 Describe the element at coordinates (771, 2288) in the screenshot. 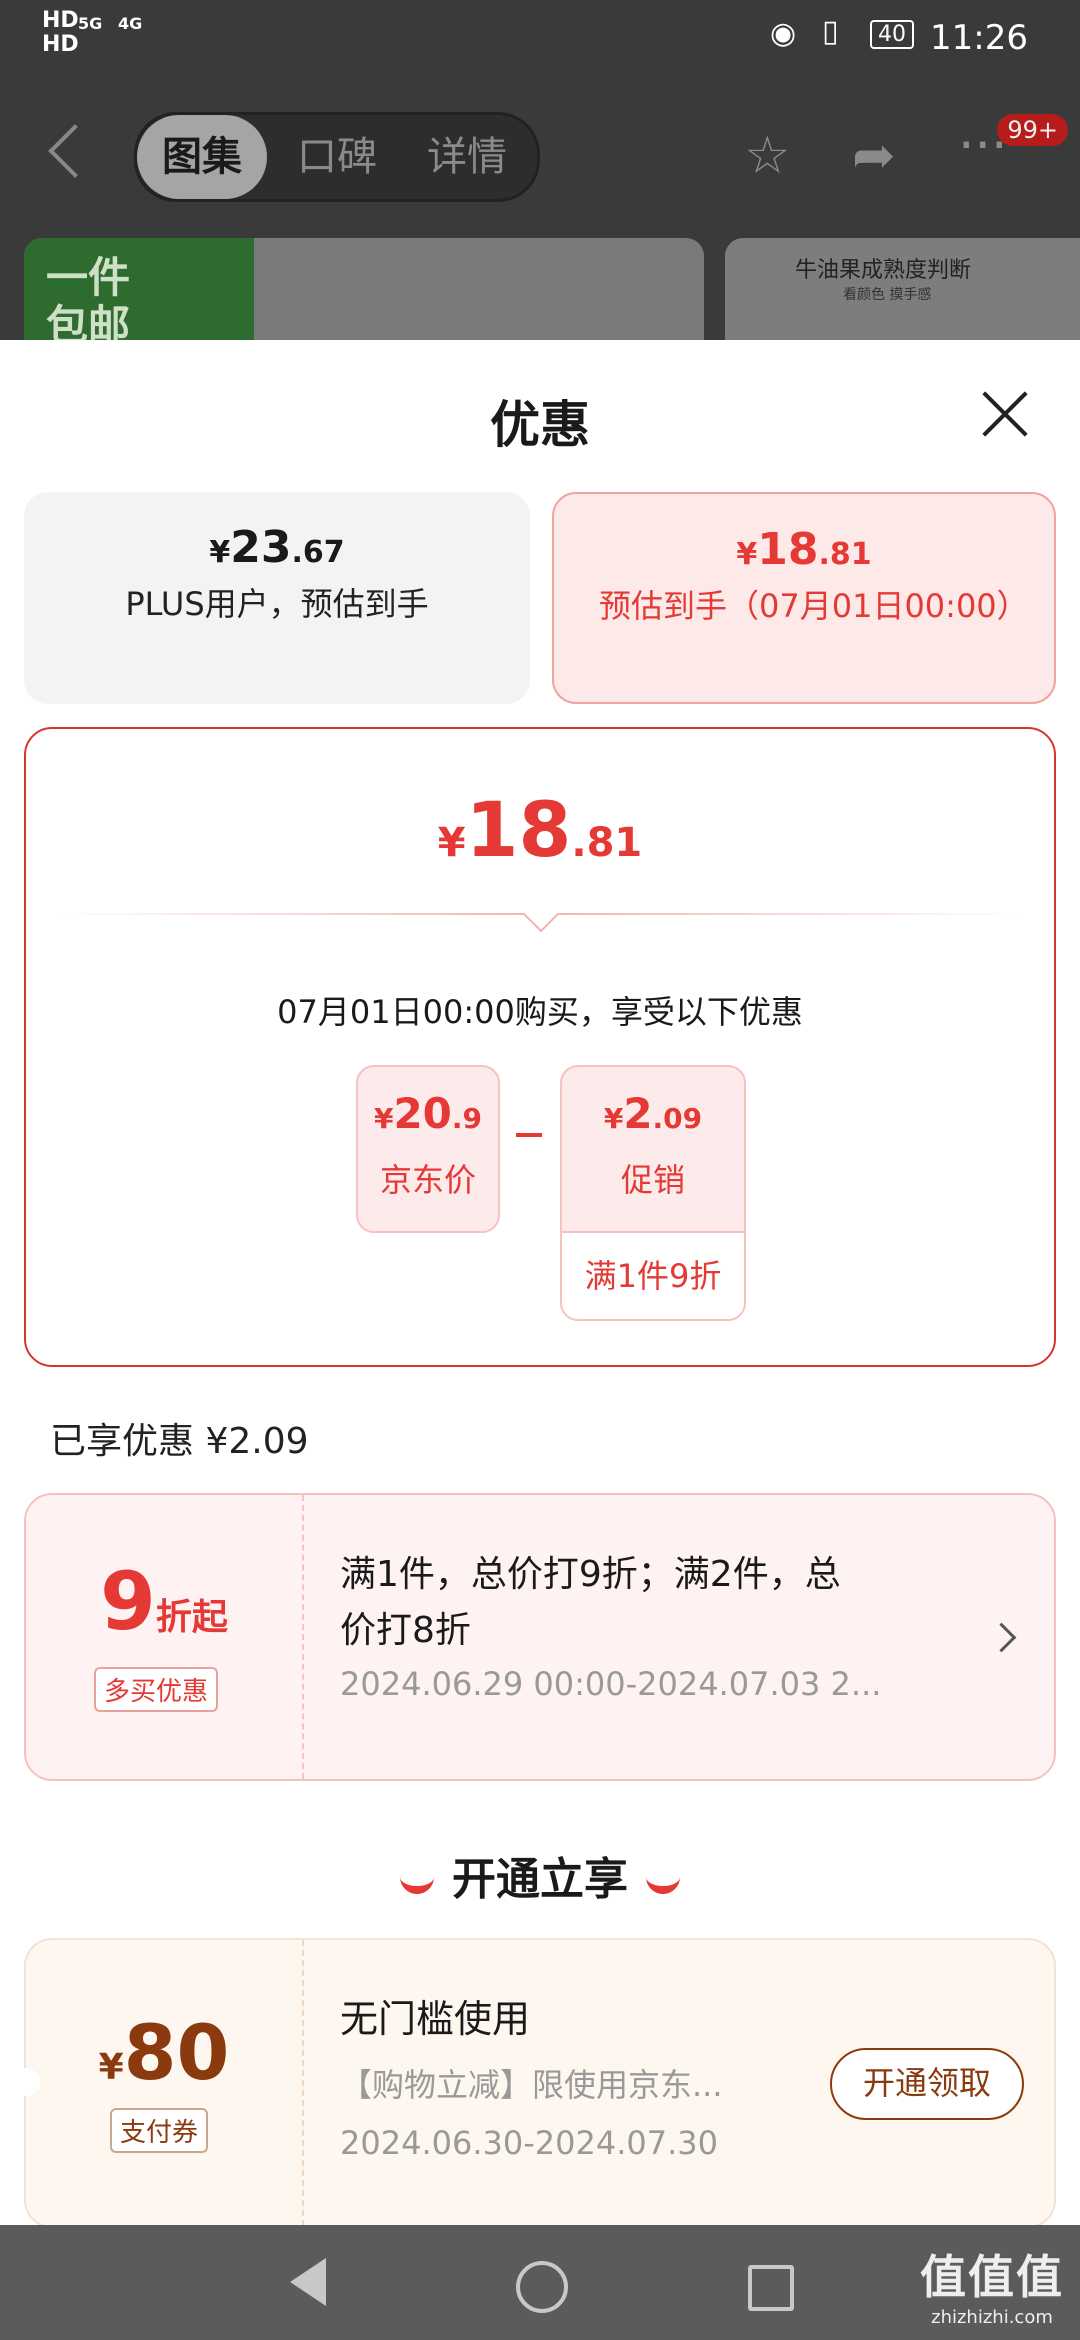

I see `recents-nav-icon` at that location.